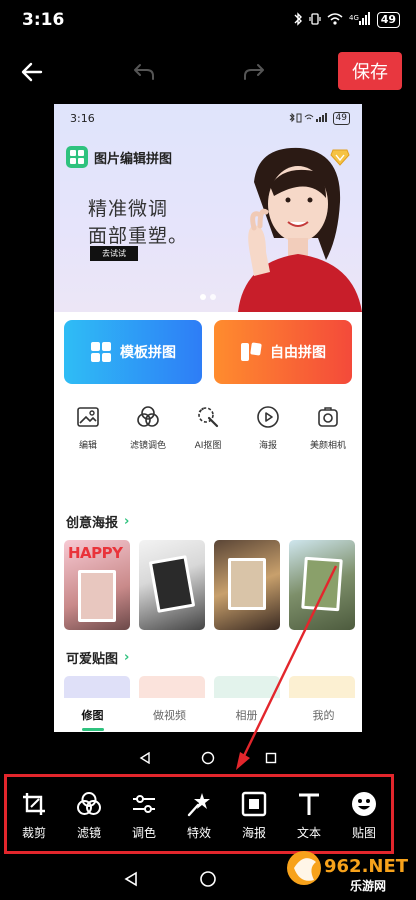  What do you see at coordinates (208, 879) in the screenshot?
I see `sys-home-icon` at bounding box center [208, 879].